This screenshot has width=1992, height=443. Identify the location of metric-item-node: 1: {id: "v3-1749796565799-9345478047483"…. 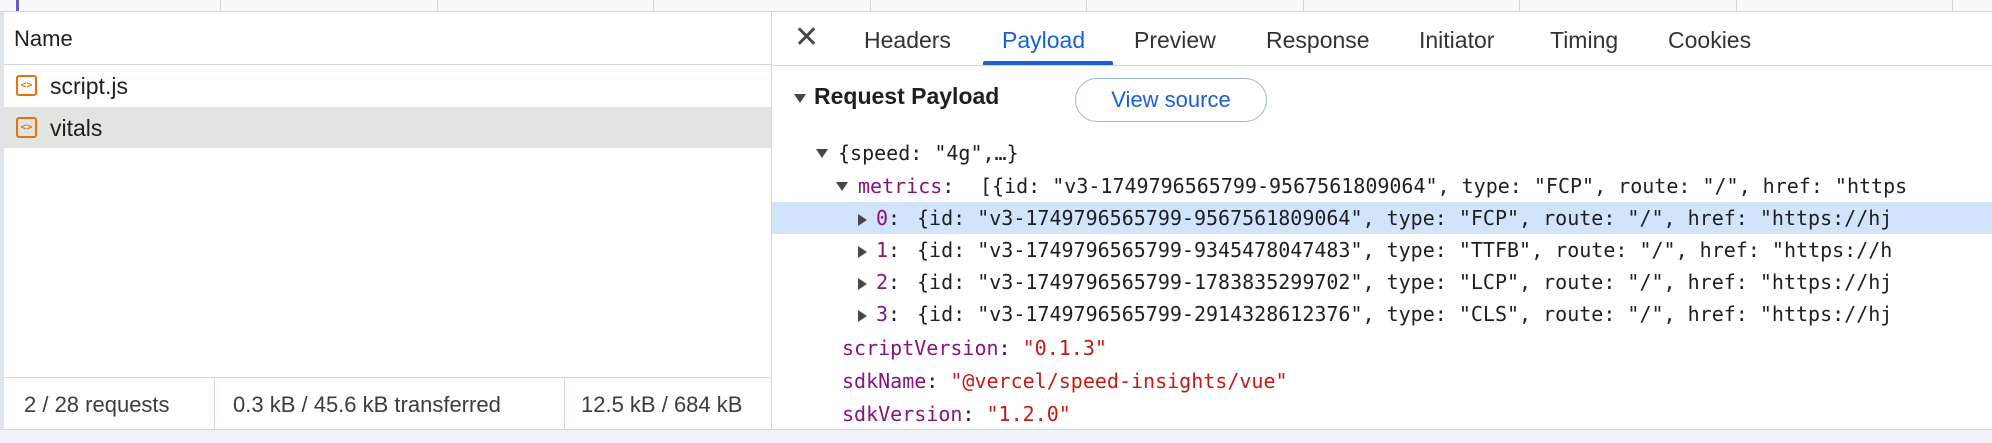
(1382, 250).